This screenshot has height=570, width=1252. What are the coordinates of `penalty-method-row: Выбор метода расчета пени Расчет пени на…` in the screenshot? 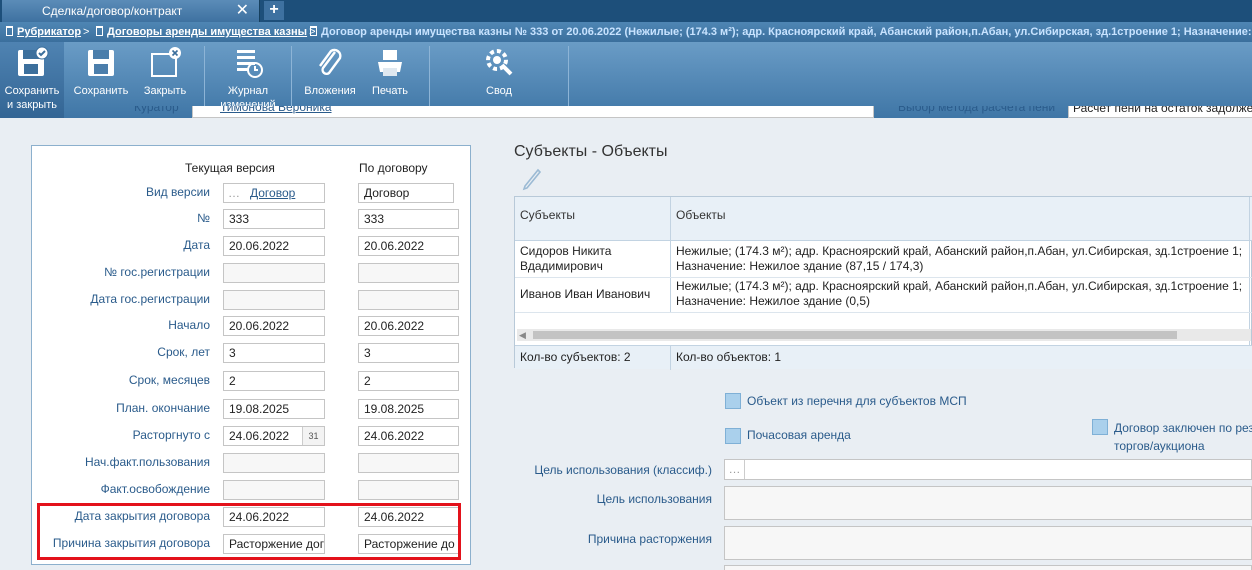 It's located at (1075, 112).